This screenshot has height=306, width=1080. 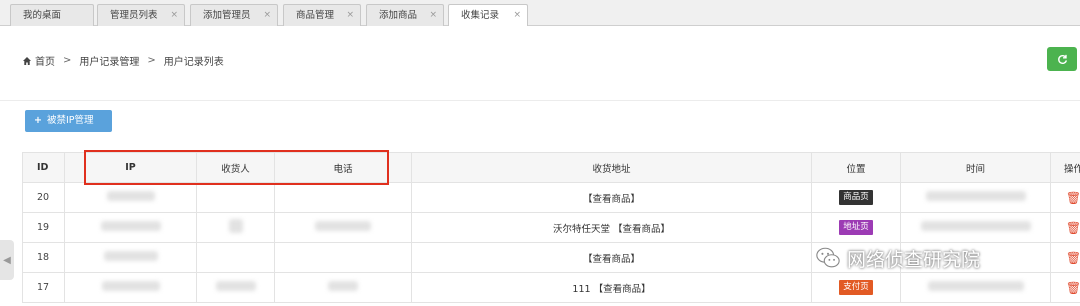 What do you see at coordinates (828, 257) in the screenshot?
I see `wechat-logo-icon` at bounding box center [828, 257].